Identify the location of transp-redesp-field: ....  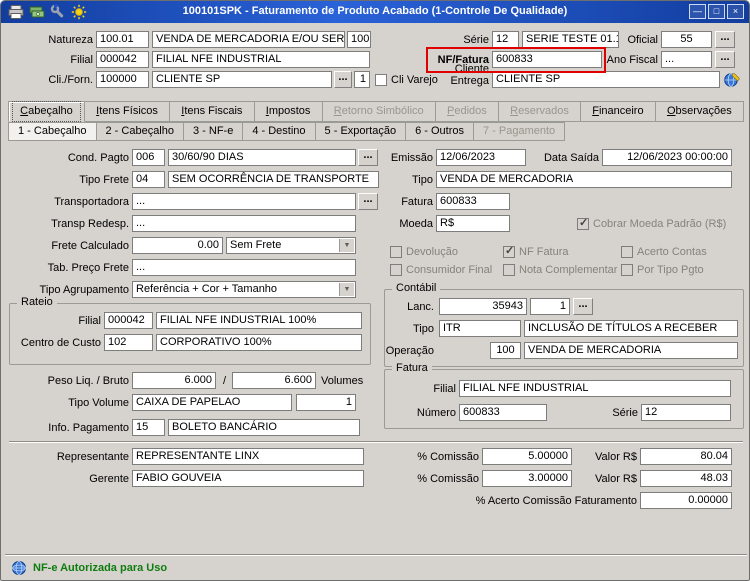
(244, 223).